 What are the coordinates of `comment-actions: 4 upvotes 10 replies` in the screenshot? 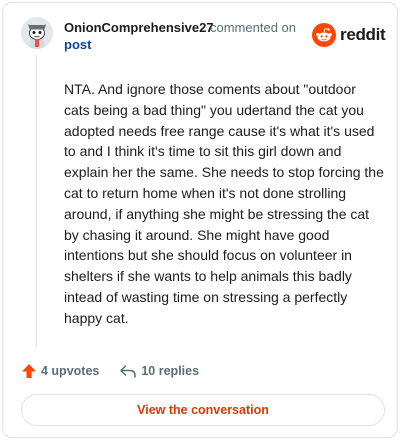 It's located at (110, 371).